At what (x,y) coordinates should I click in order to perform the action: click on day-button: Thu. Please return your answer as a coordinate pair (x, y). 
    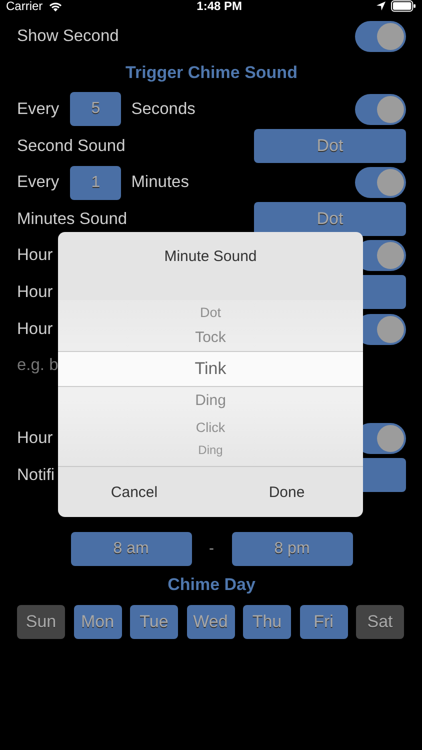
    Looking at the image, I should click on (267, 621).